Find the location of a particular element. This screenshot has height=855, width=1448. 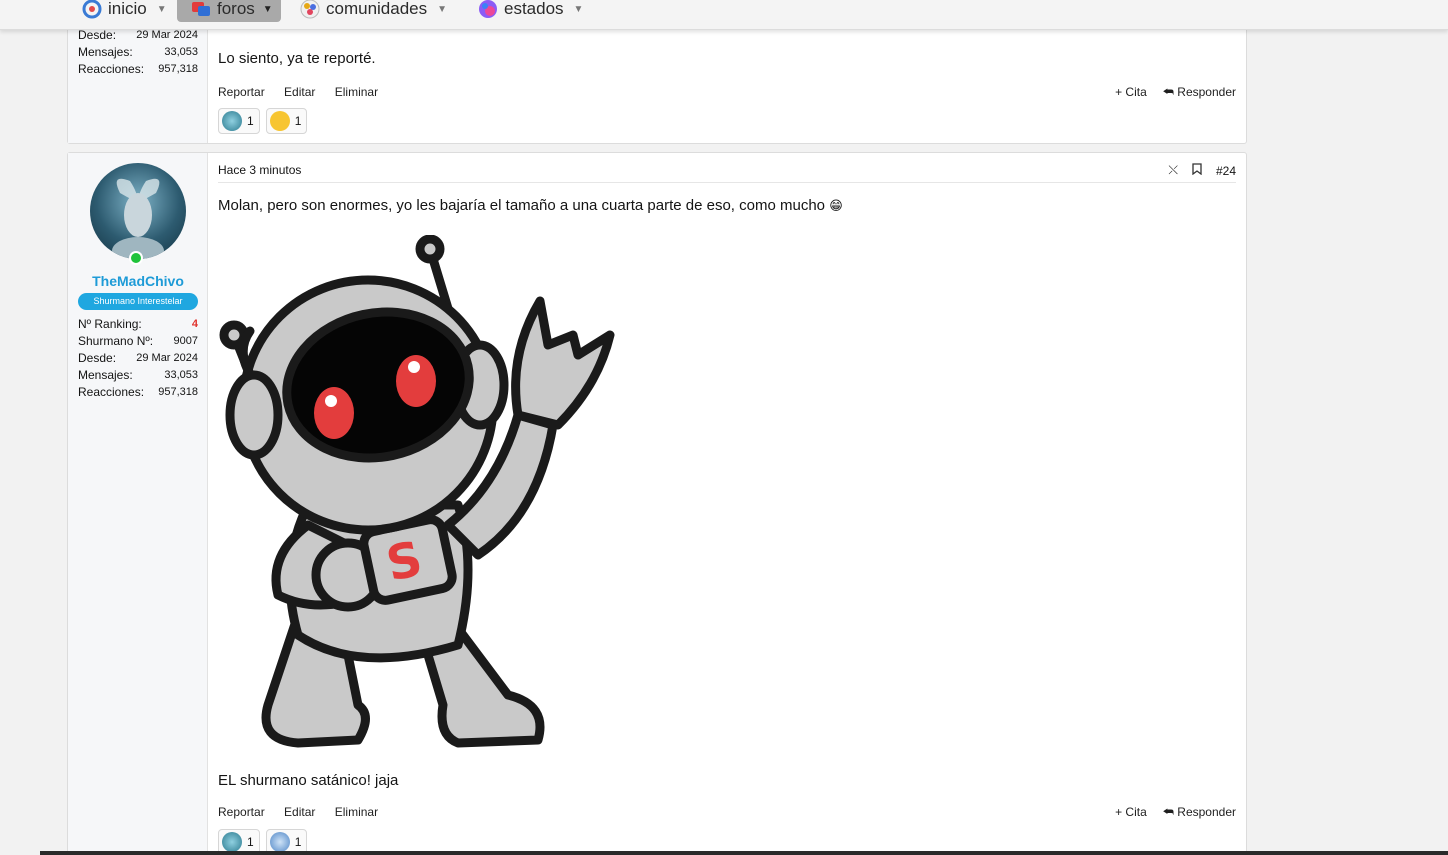

stat-value: 9007 is located at coordinates (185, 341).